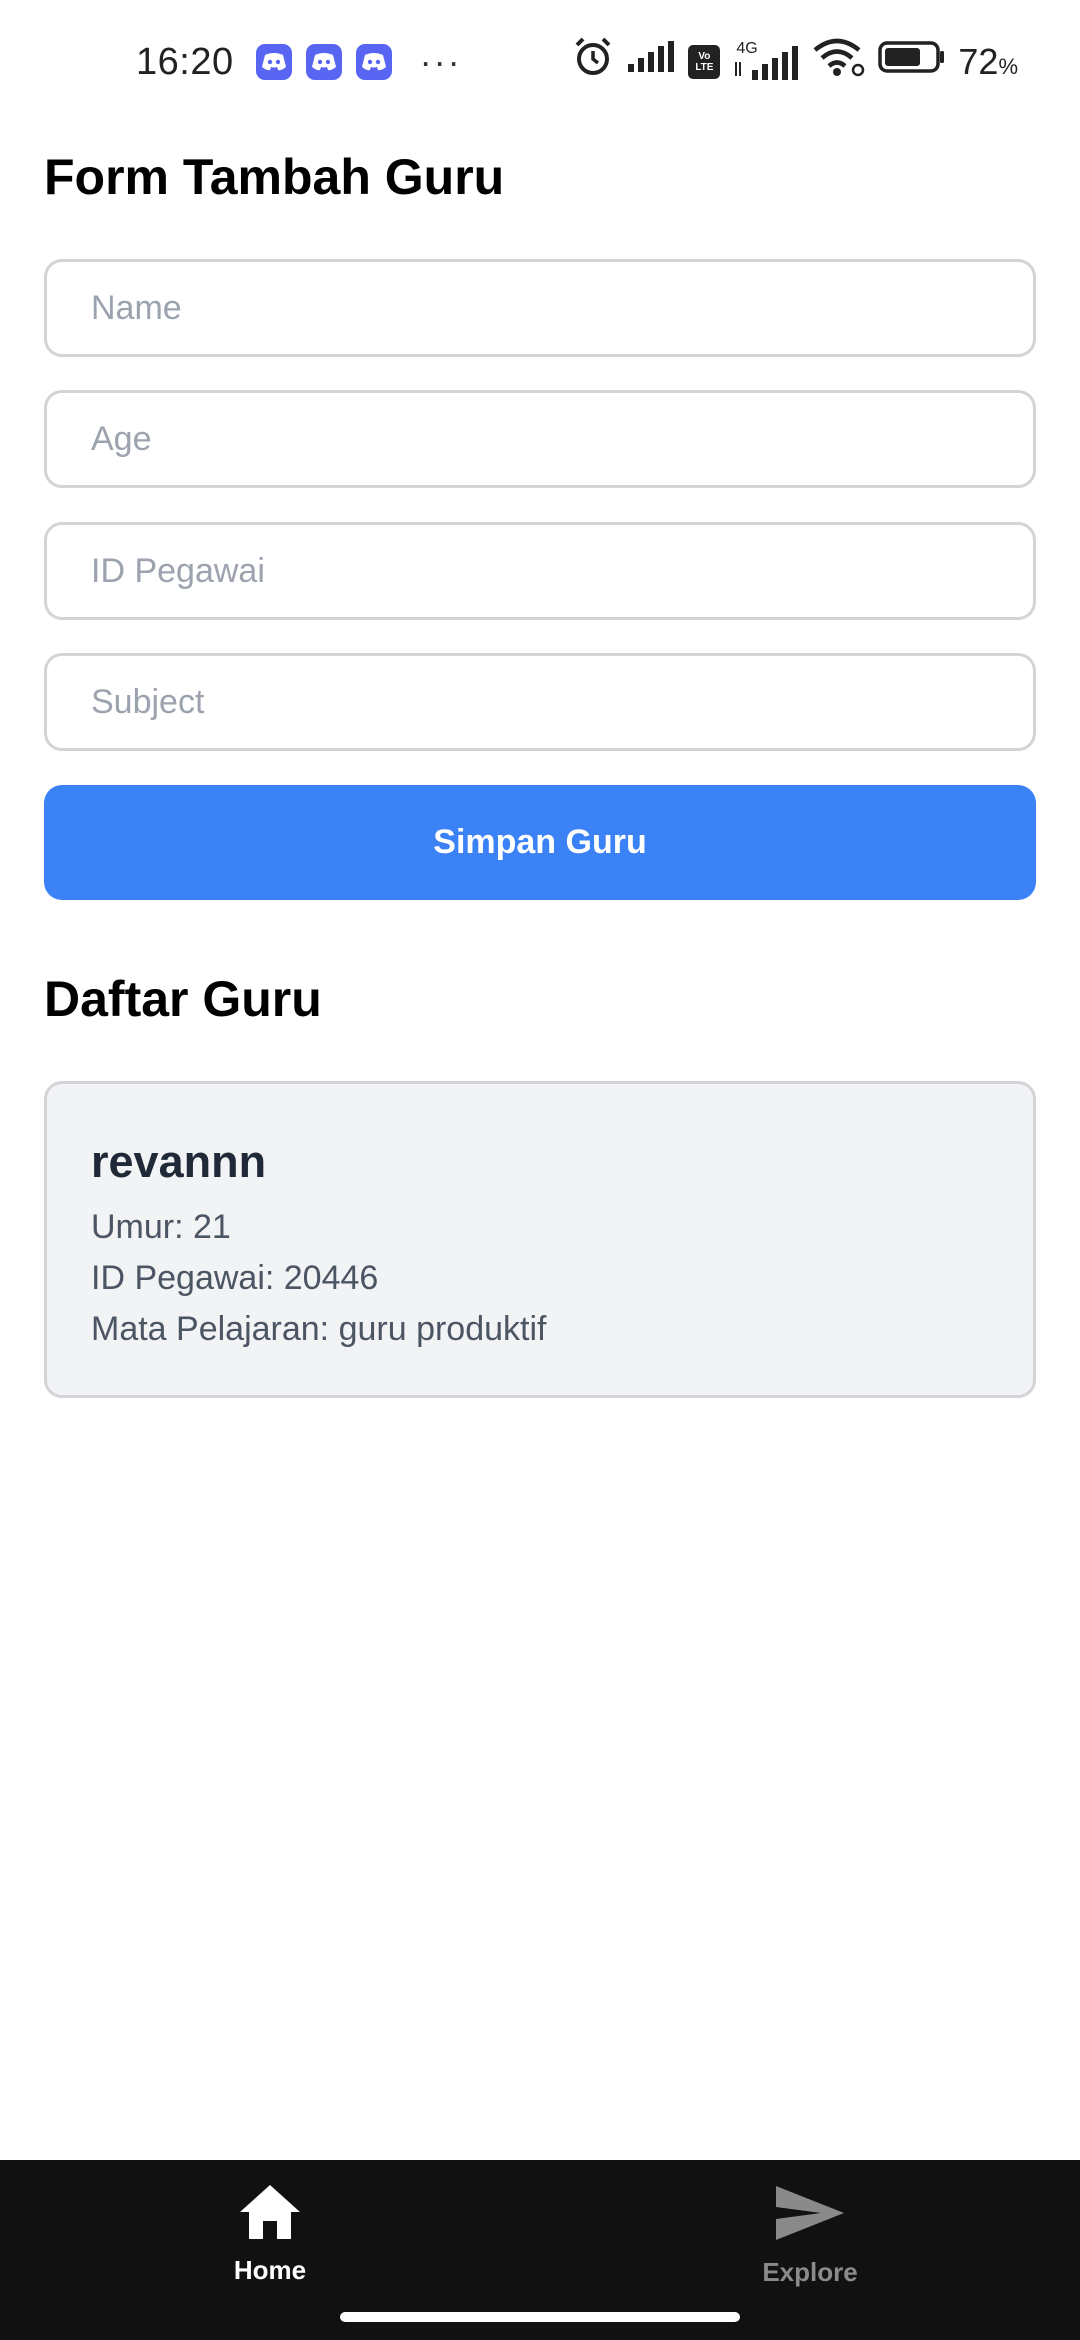 This screenshot has width=1080, height=2340. What do you see at coordinates (810, 2272) in the screenshot?
I see `nav-explore-label: Explore` at bounding box center [810, 2272].